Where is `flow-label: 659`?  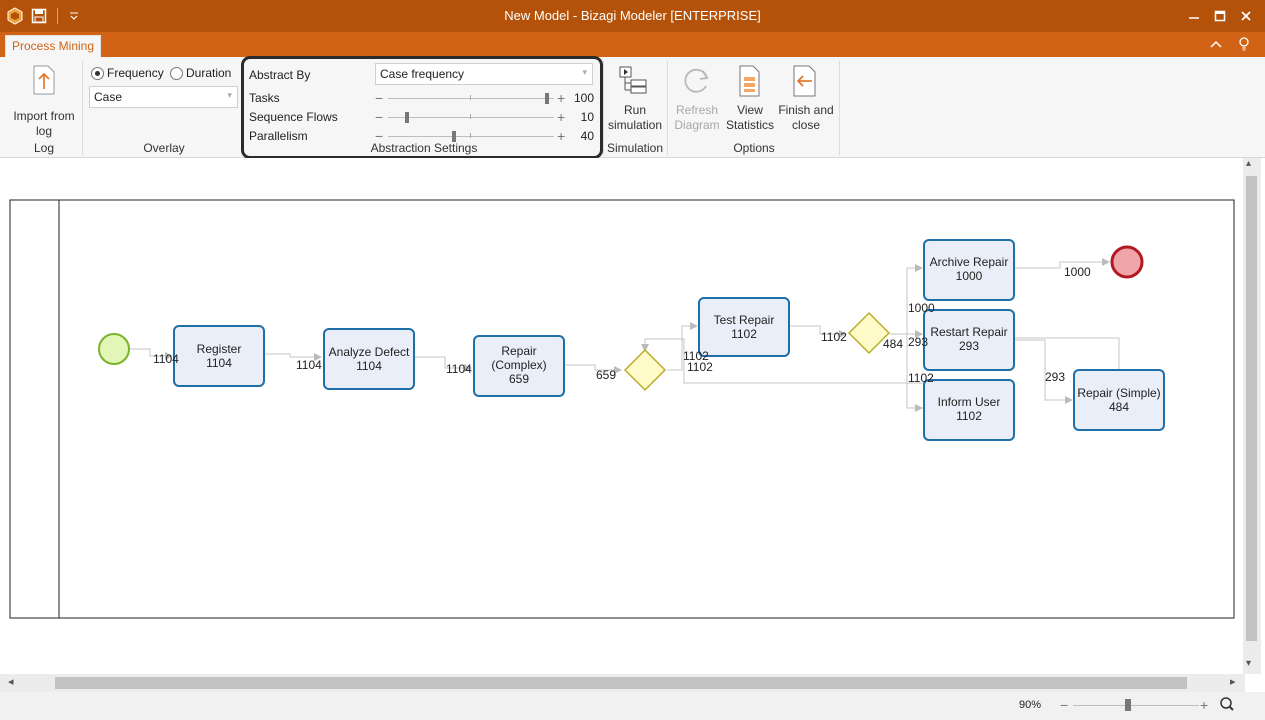 flow-label: 659 is located at coordinates (606, 375).